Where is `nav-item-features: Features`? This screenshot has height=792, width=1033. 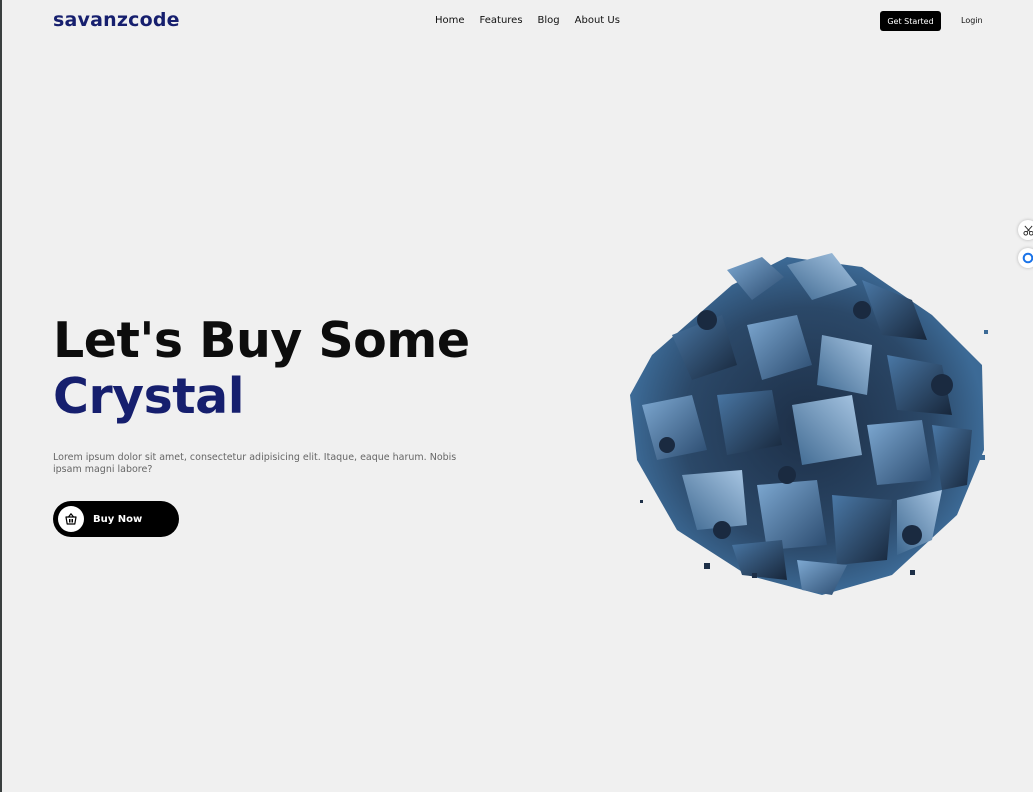 nav-item-features: Features is located at coordinates (501, 20).